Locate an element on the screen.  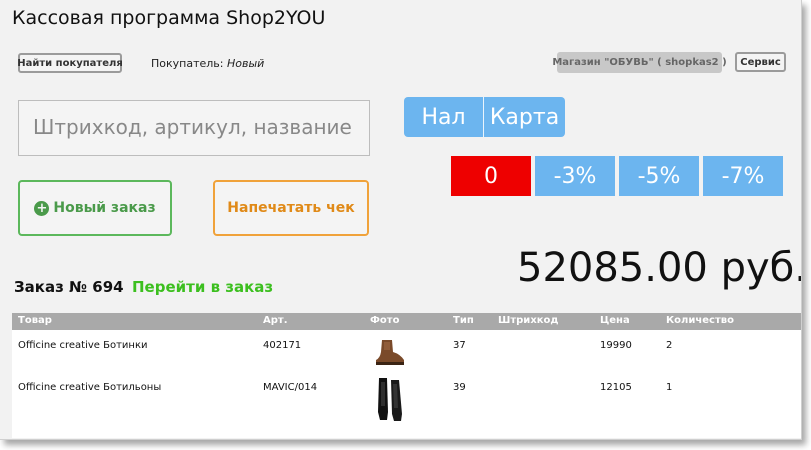
plus-circle-icon: + is located at coordinates (42, 208).